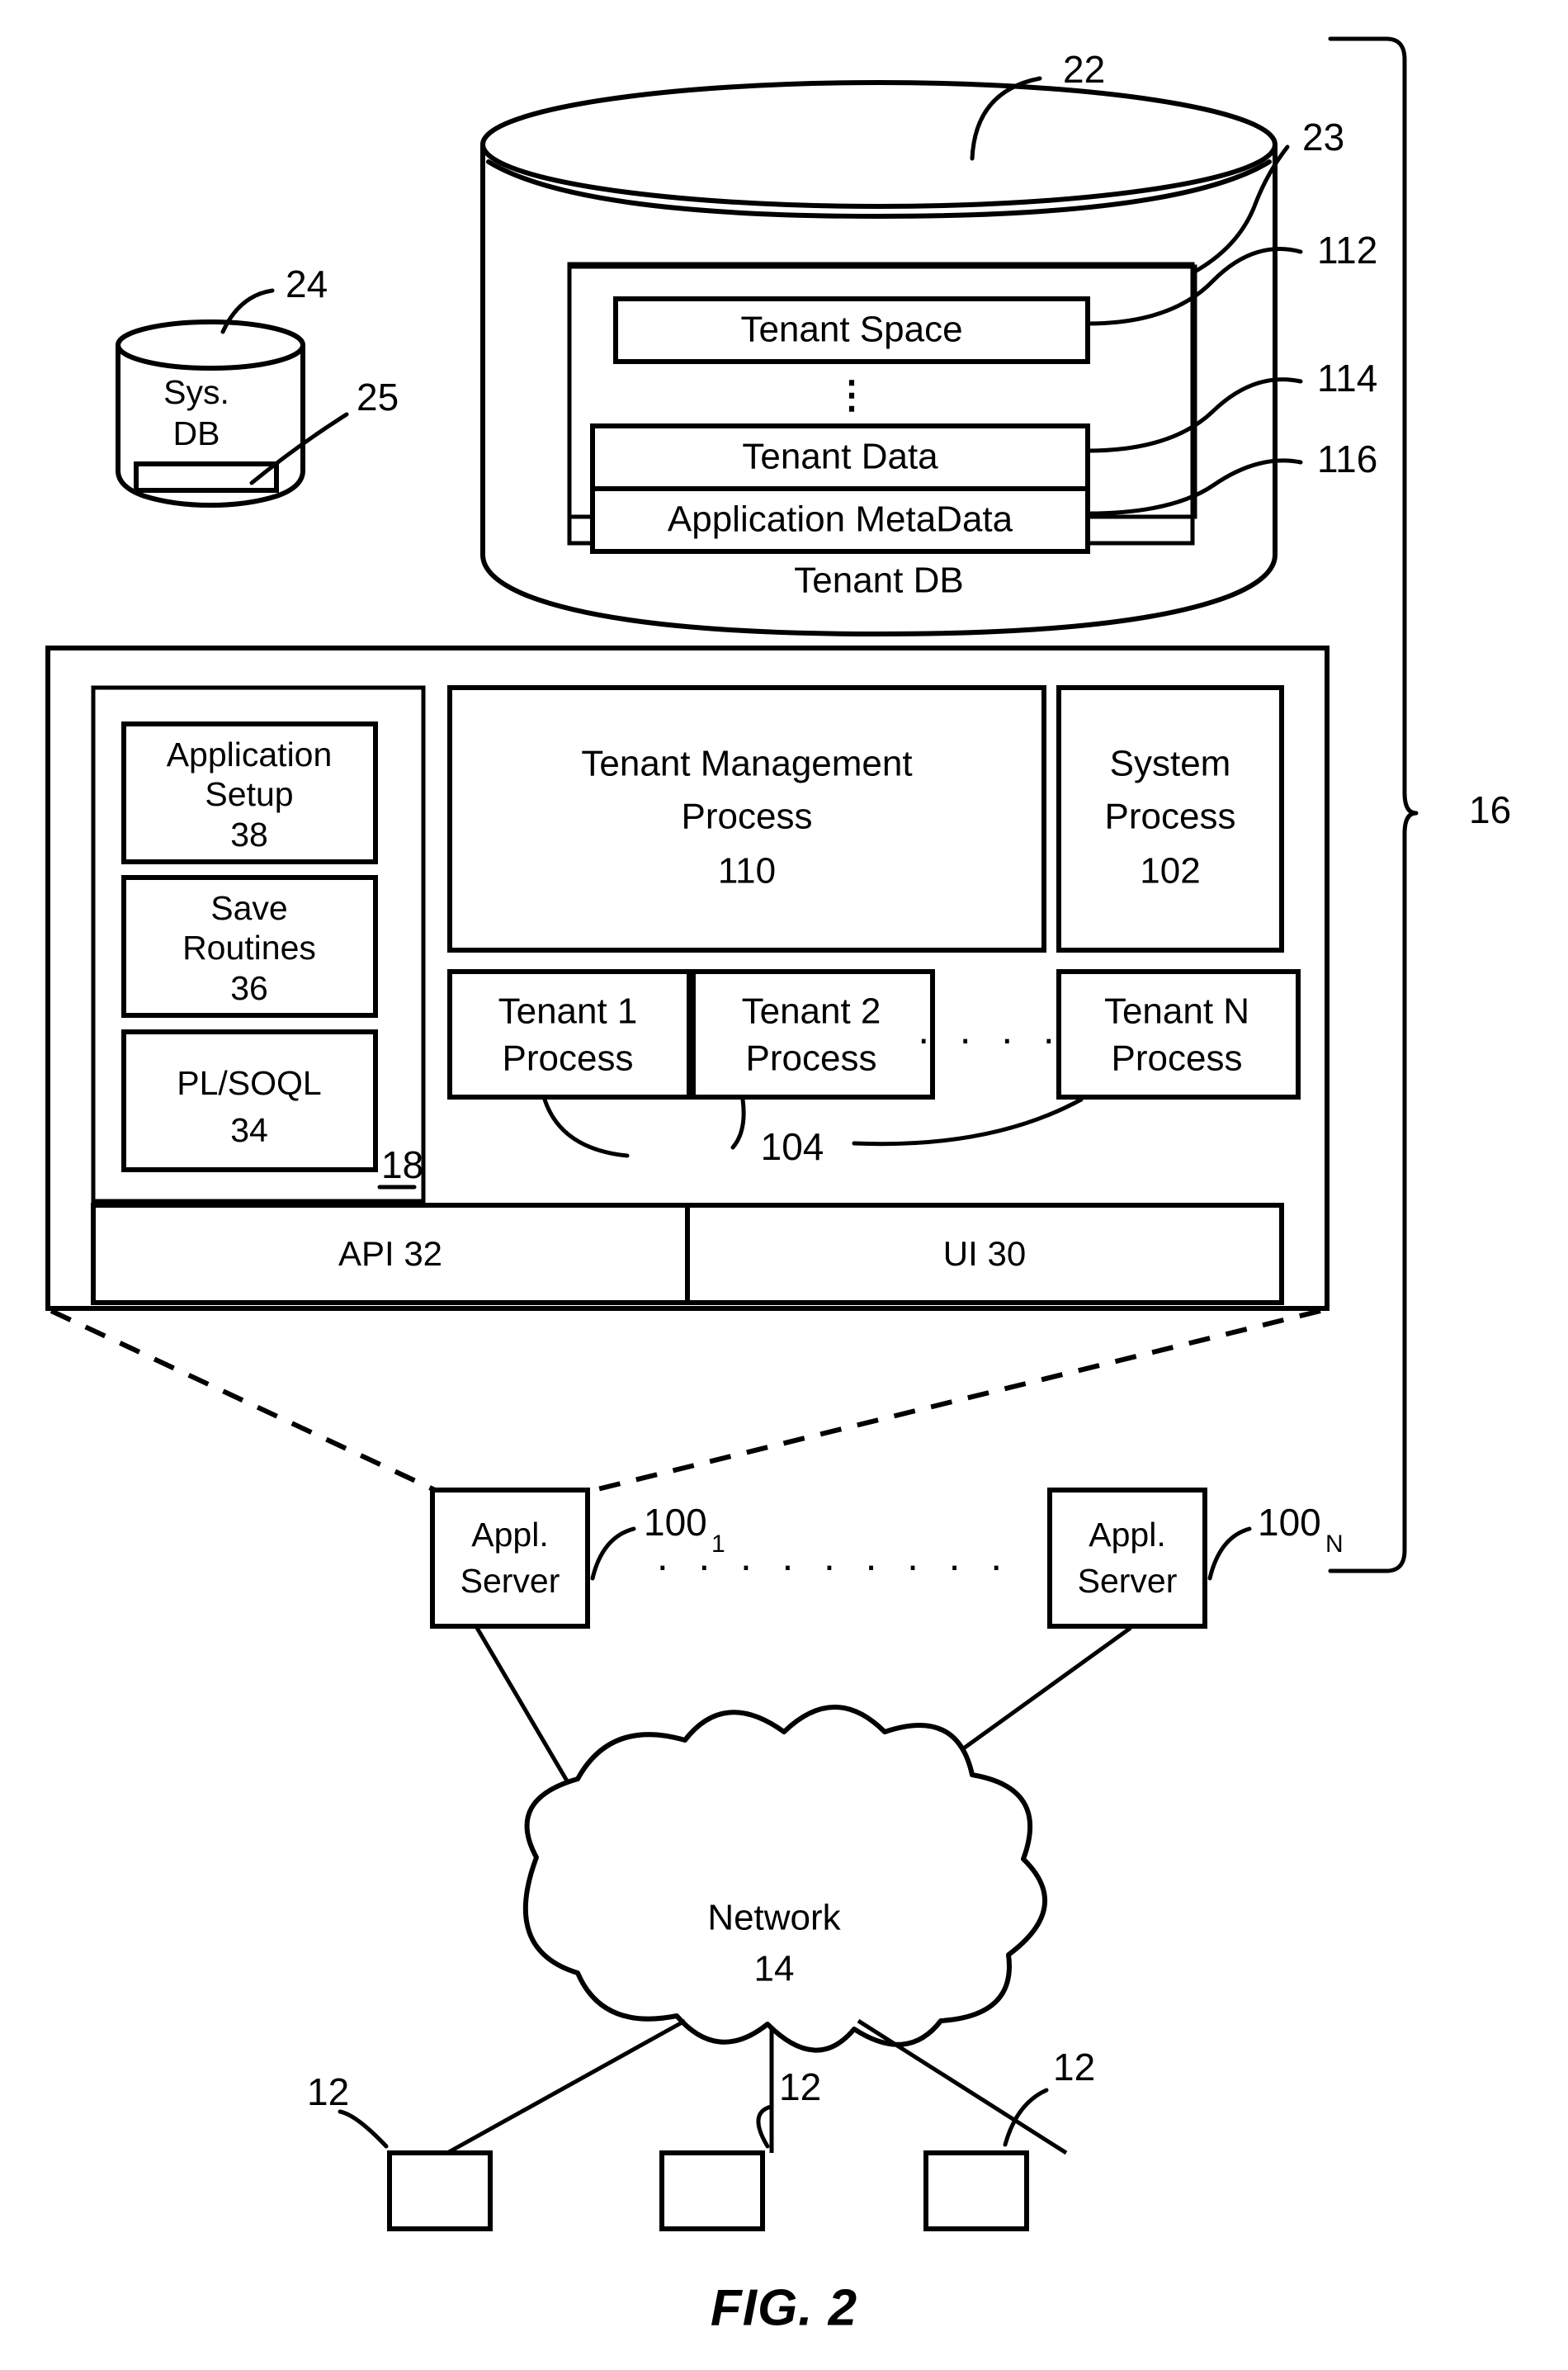 The width and height of the screenshot is (1568, 2370). What do you see at coordinates (206, 477) in the screenshot?
I see `sys-db-slot` at bounding box center [206, 477].